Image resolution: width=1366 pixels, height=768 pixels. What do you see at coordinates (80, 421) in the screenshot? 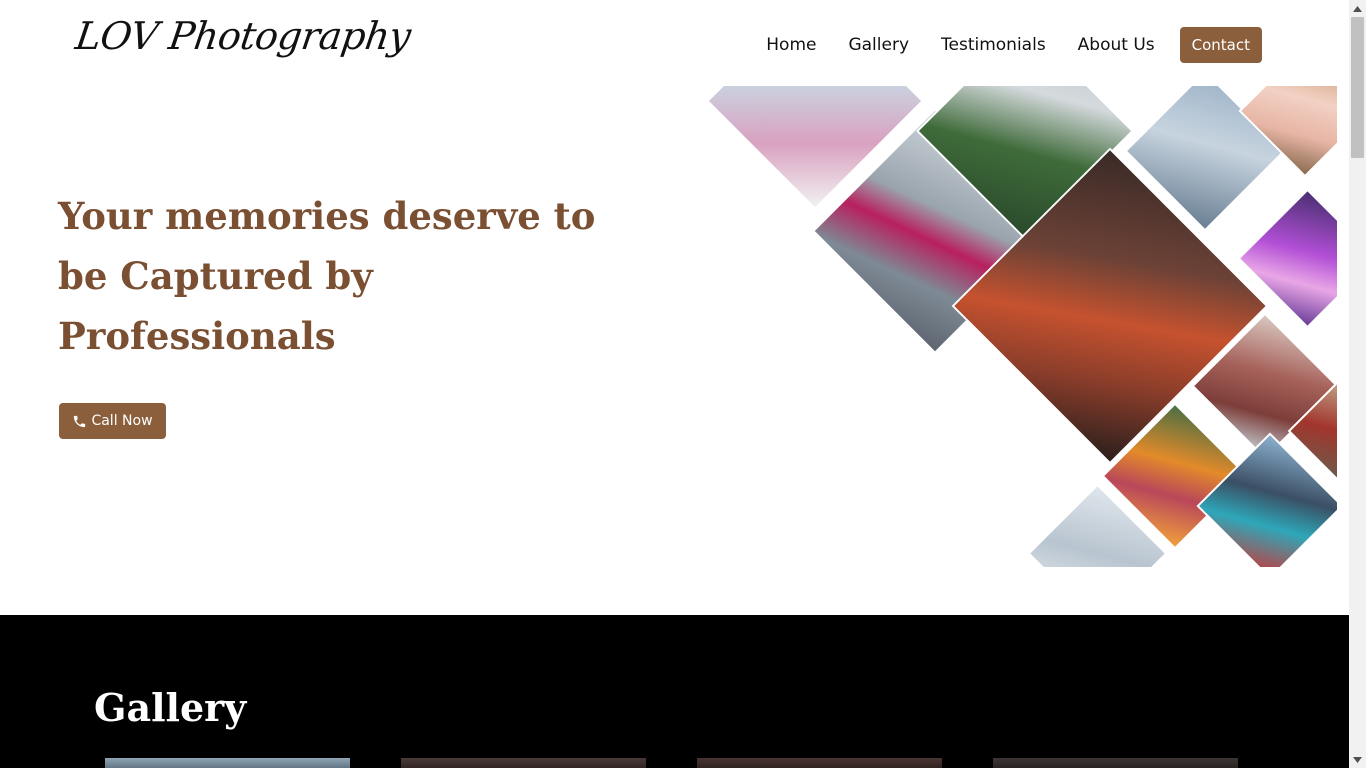
I see `phone-icon` at bounding box center [80, 421].